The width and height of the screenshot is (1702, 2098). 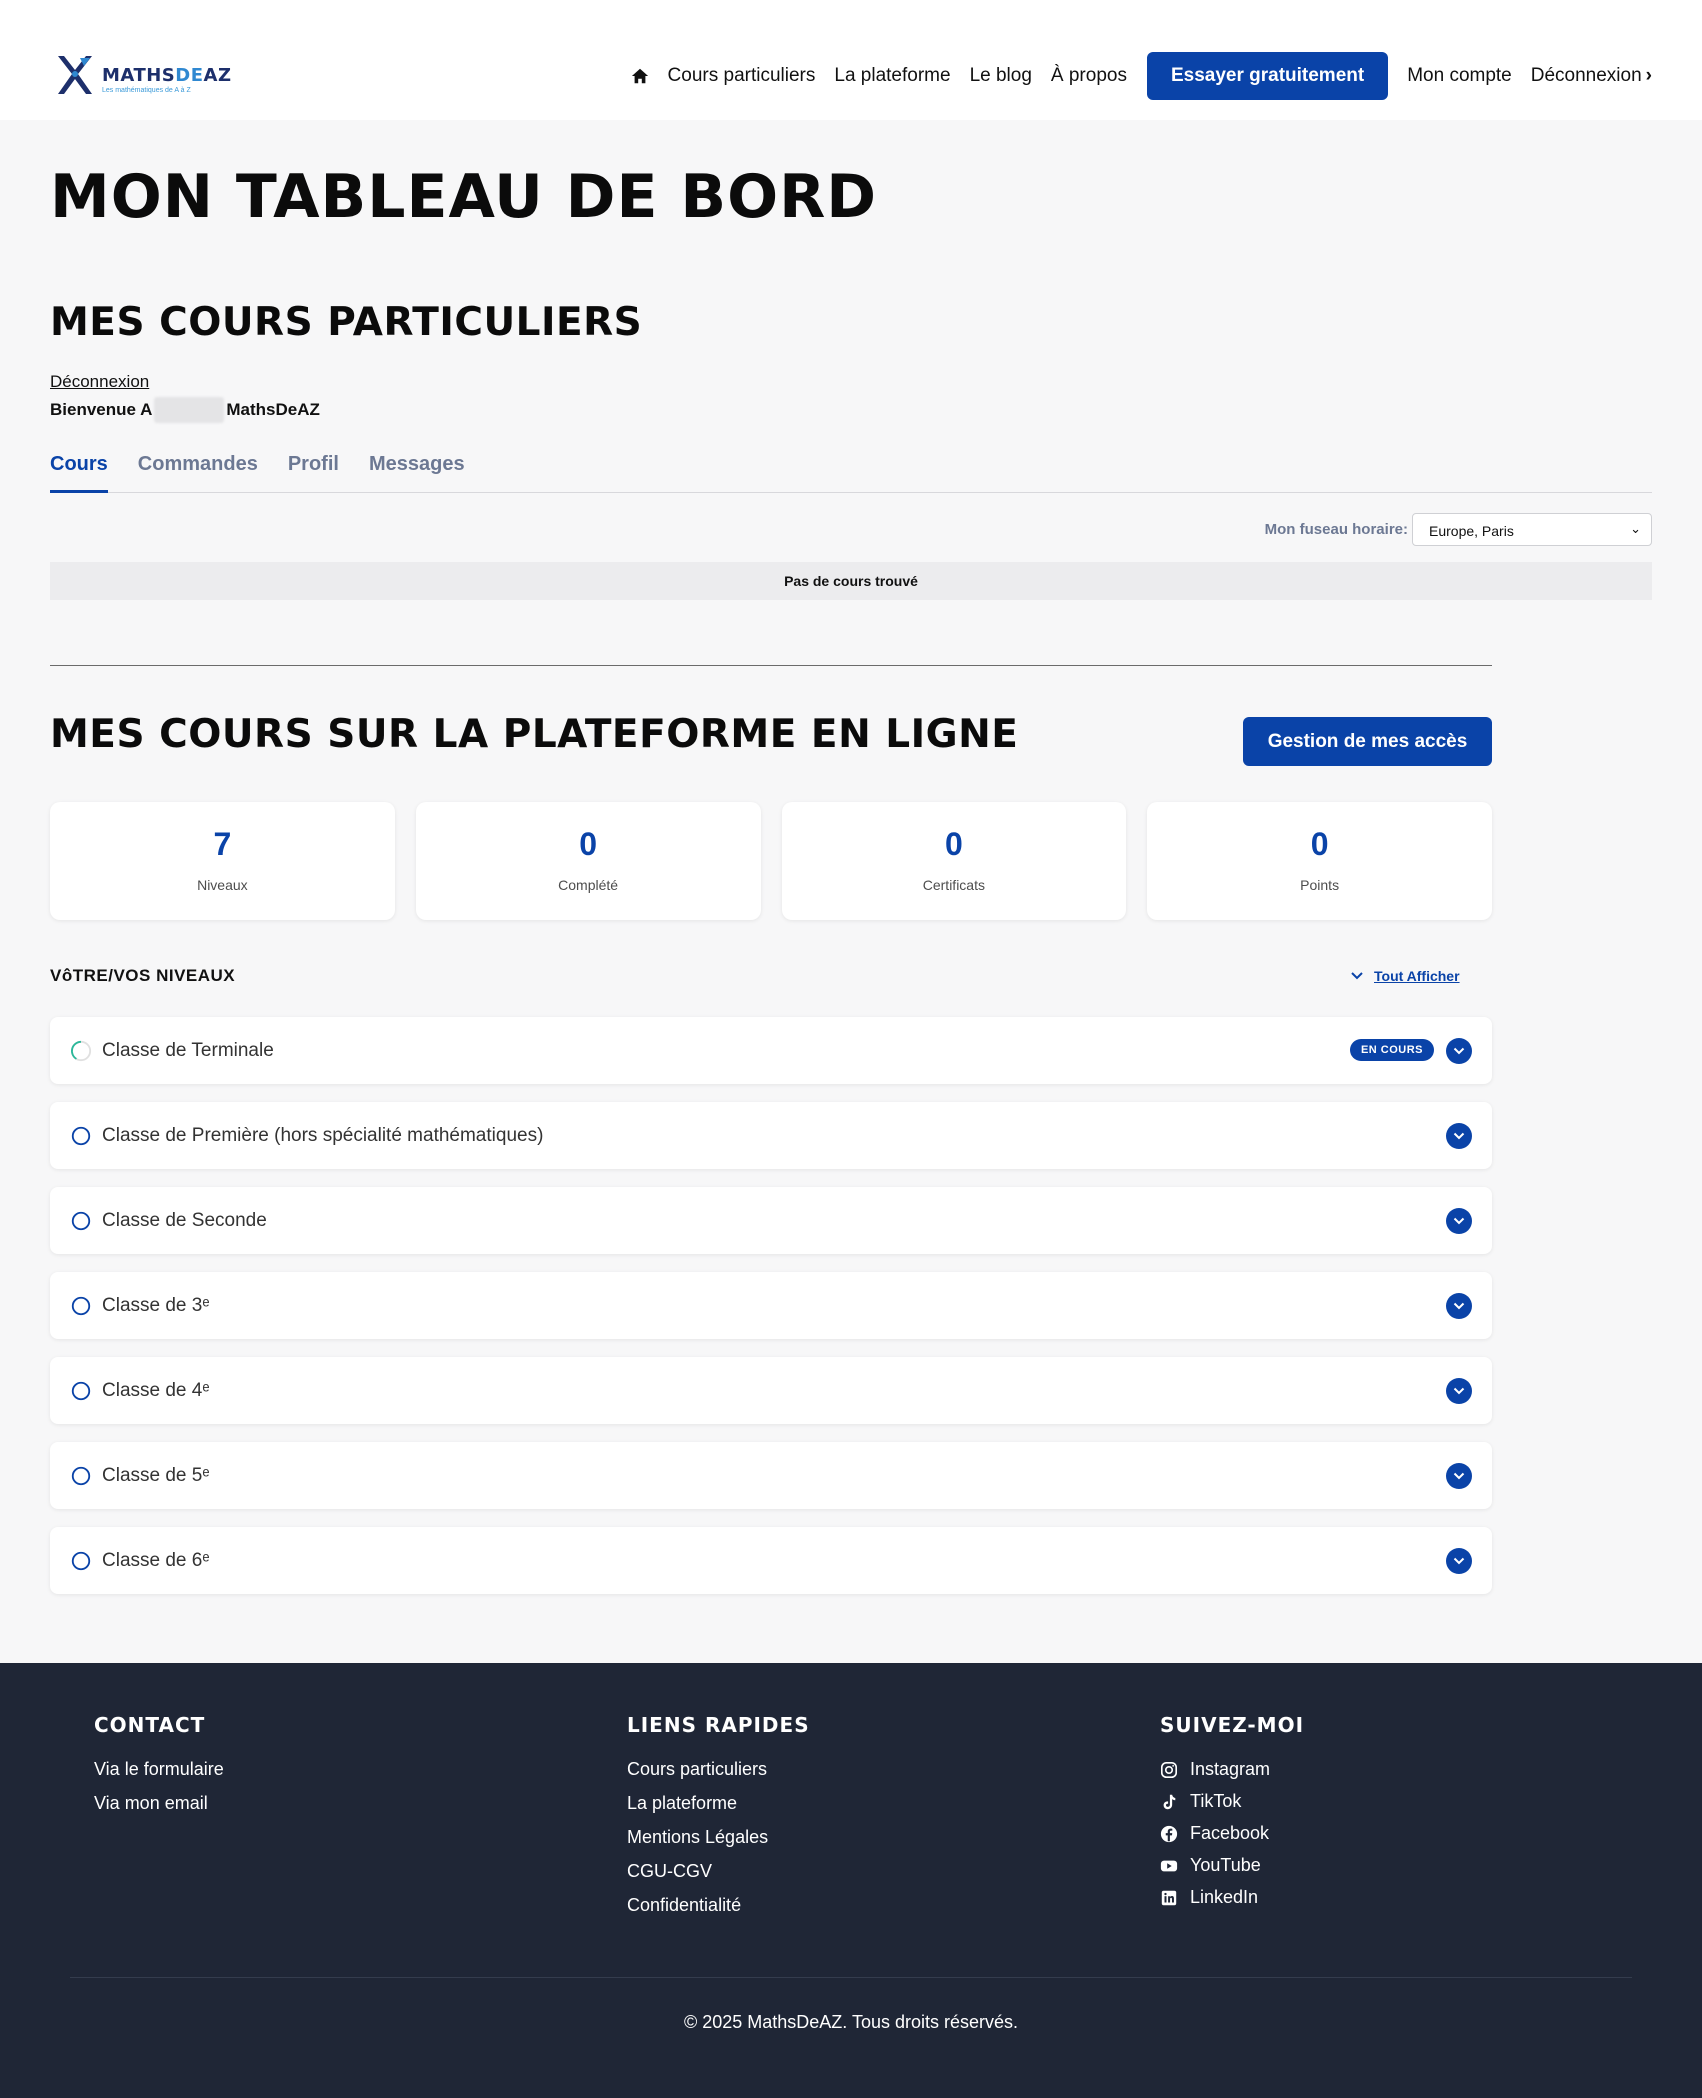 I want to click on copyright-text: © 2025 MathsDeAZ. Tous droits réservés., so click(x=851, y=2022).